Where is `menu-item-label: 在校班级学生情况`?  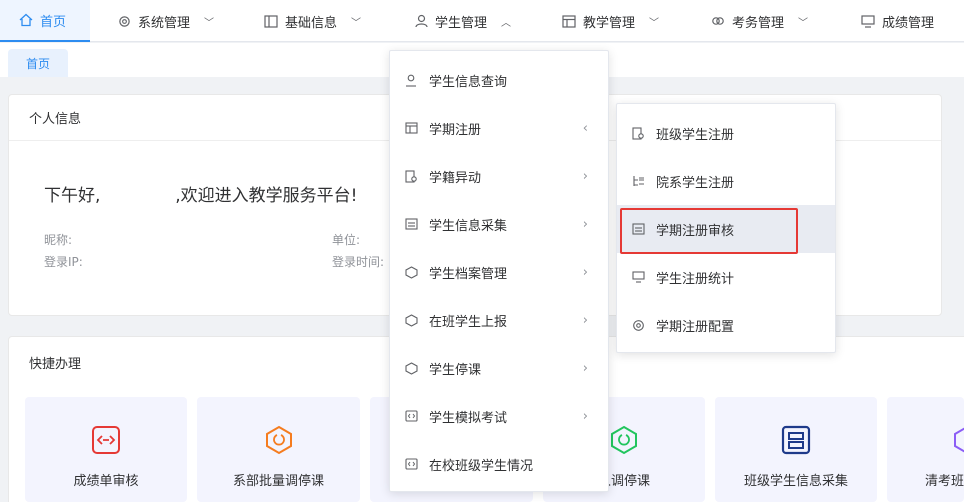
menu-item-label: 在校班级学生情况 is located at coordinates (481, 466).